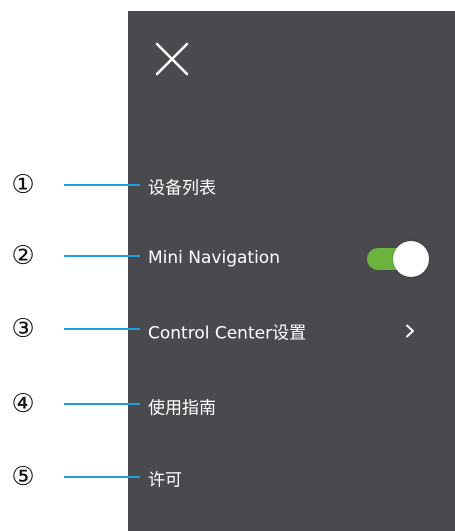 The width and height of the screenshot is (455, 531). I want to click on callout-2: ②, so click(70, 256).